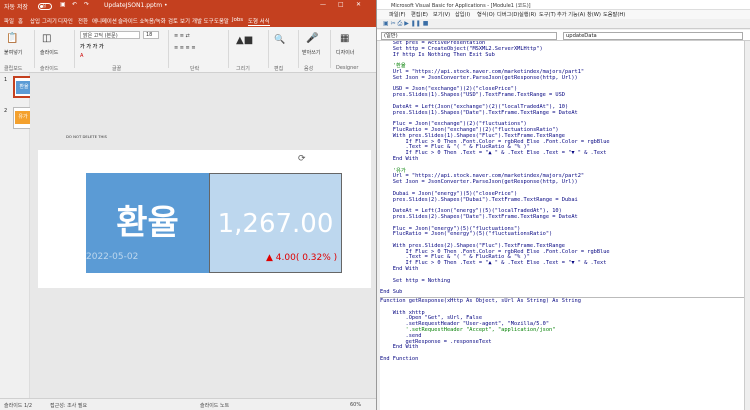  What do you see at coordinates (259, 21) in the screenshot?
I see `ribbon-tab: 도형 서식` at bounding box center [259, 21].